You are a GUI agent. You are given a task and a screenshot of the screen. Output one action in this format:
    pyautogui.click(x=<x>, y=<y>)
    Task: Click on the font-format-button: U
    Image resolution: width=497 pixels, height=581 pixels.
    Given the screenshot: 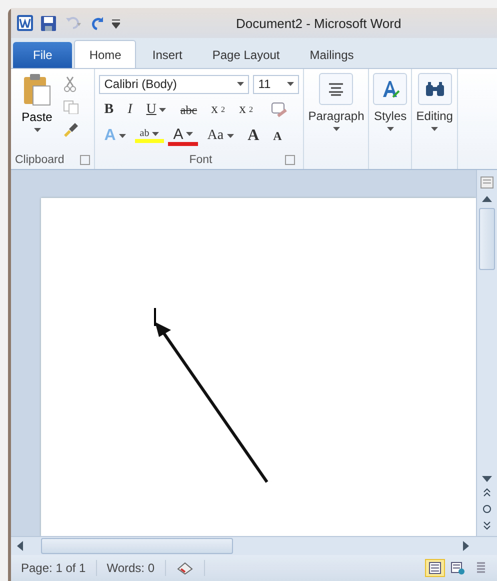 What is the action you would take?
    pyautogui.click(x=156, y=110)
    